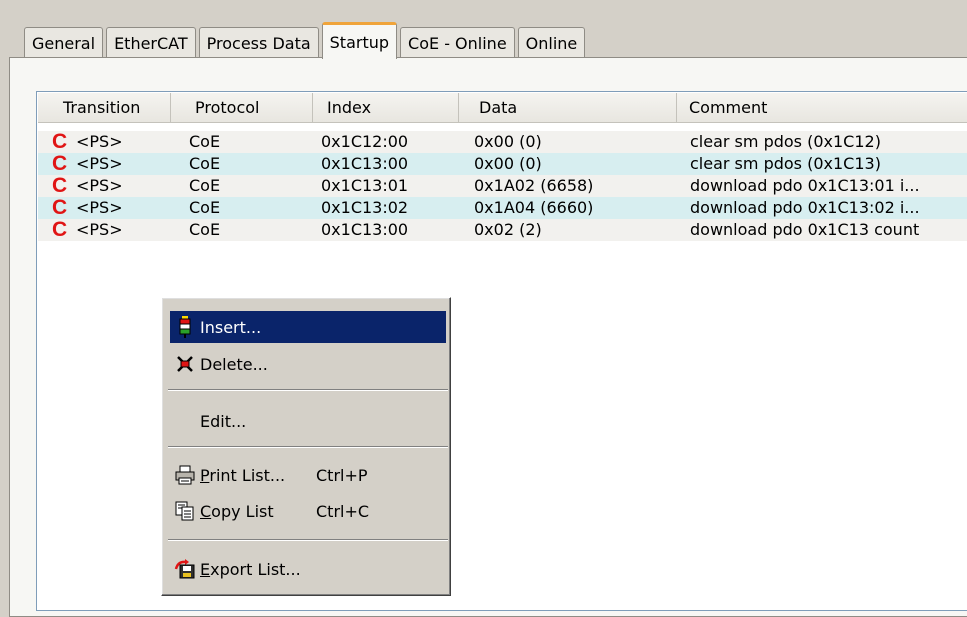 The height and width of the screenshot is (617, 967). What do you see at coordinates (242, 107) in the screenshot?
I see `column-header-protocol: Protocol` at bounding box center [242, 107].